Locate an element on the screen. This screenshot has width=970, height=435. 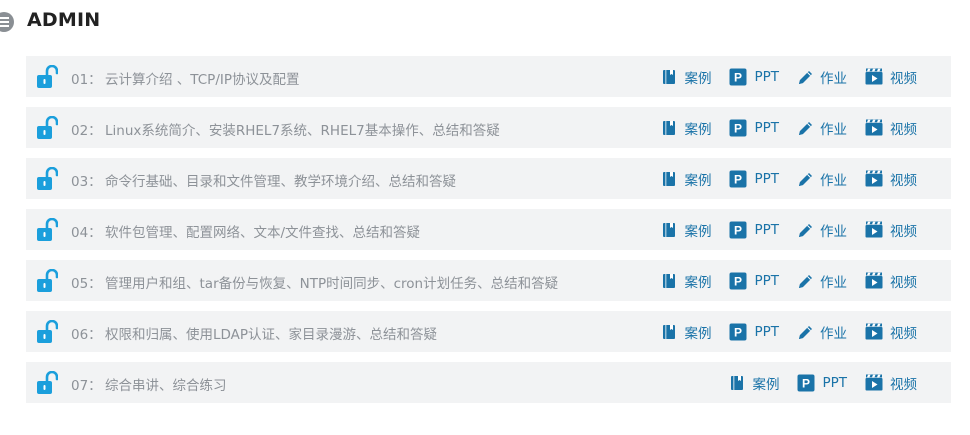
lesson-number: 07： is located at coordinates (86, 386).